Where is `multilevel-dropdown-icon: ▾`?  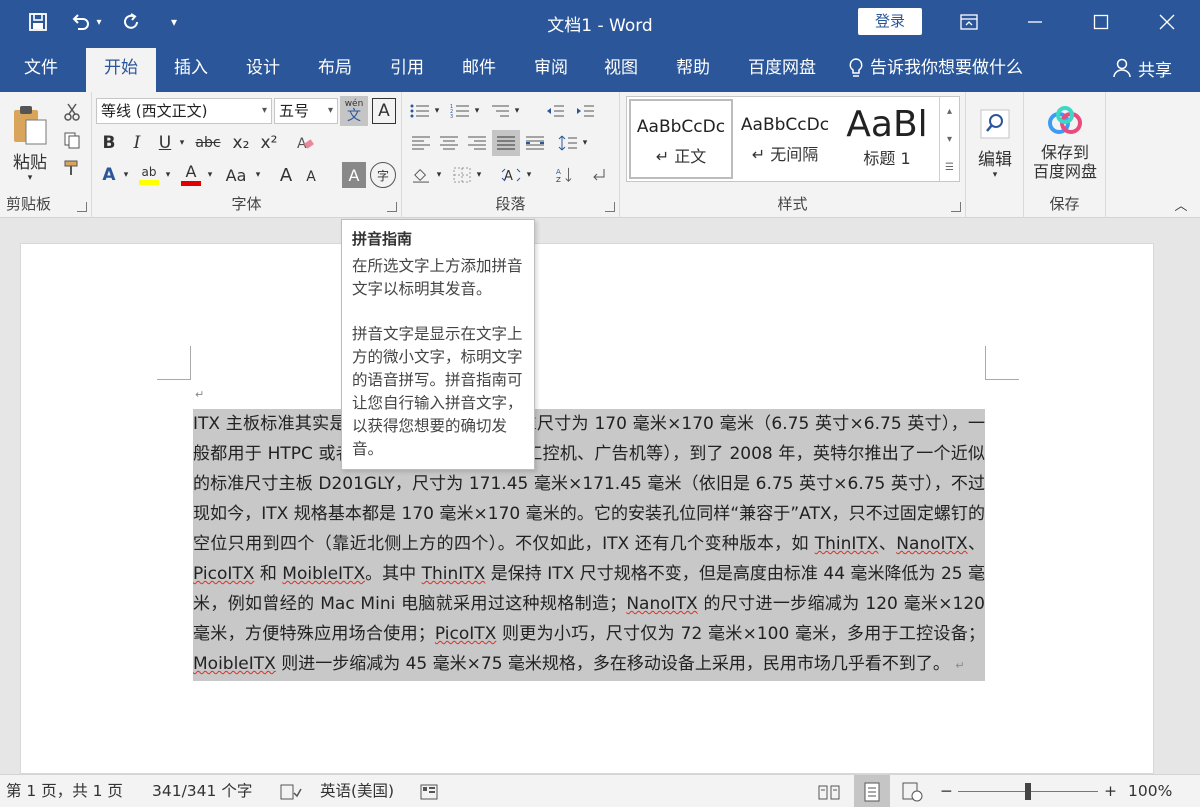
multilevel-dropdown-icon: ▾ is located at coordinates (517, 111).